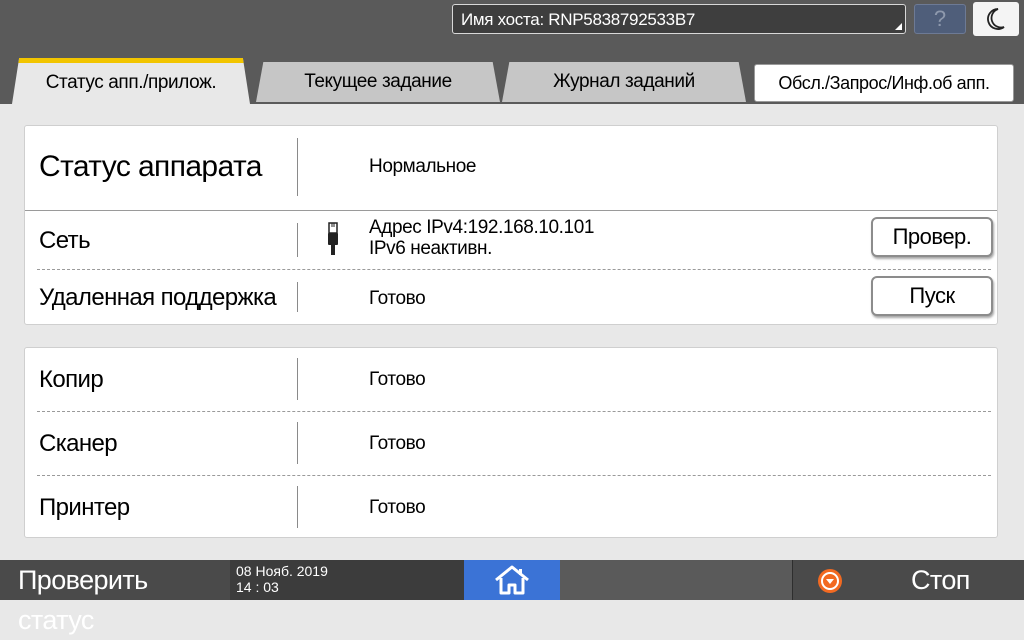 This screenshot has width=1024, height=640. What do you see at coordinates (115, 597) in the screenshot?
I see `check-status-button: Проверить статус` at bounding box center [115, 597].